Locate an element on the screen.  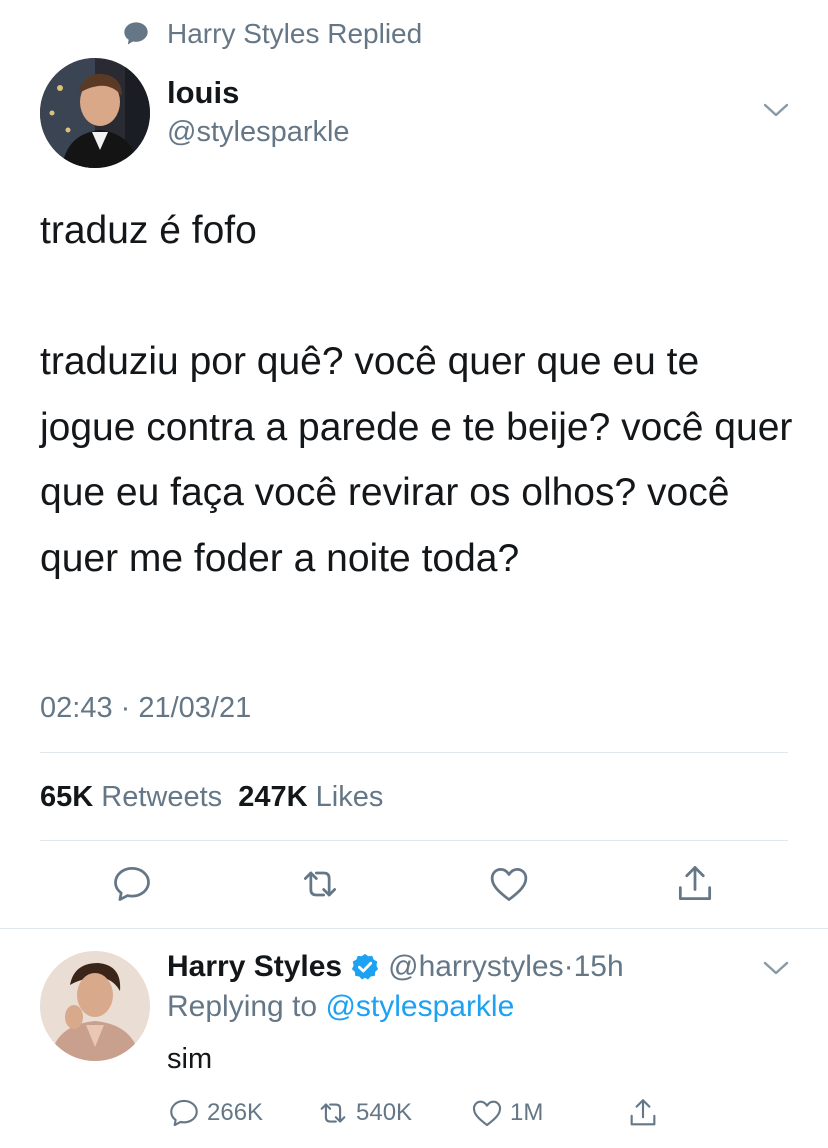
retweets-stat: 65K Retweets is located at coordinates (131, 797).